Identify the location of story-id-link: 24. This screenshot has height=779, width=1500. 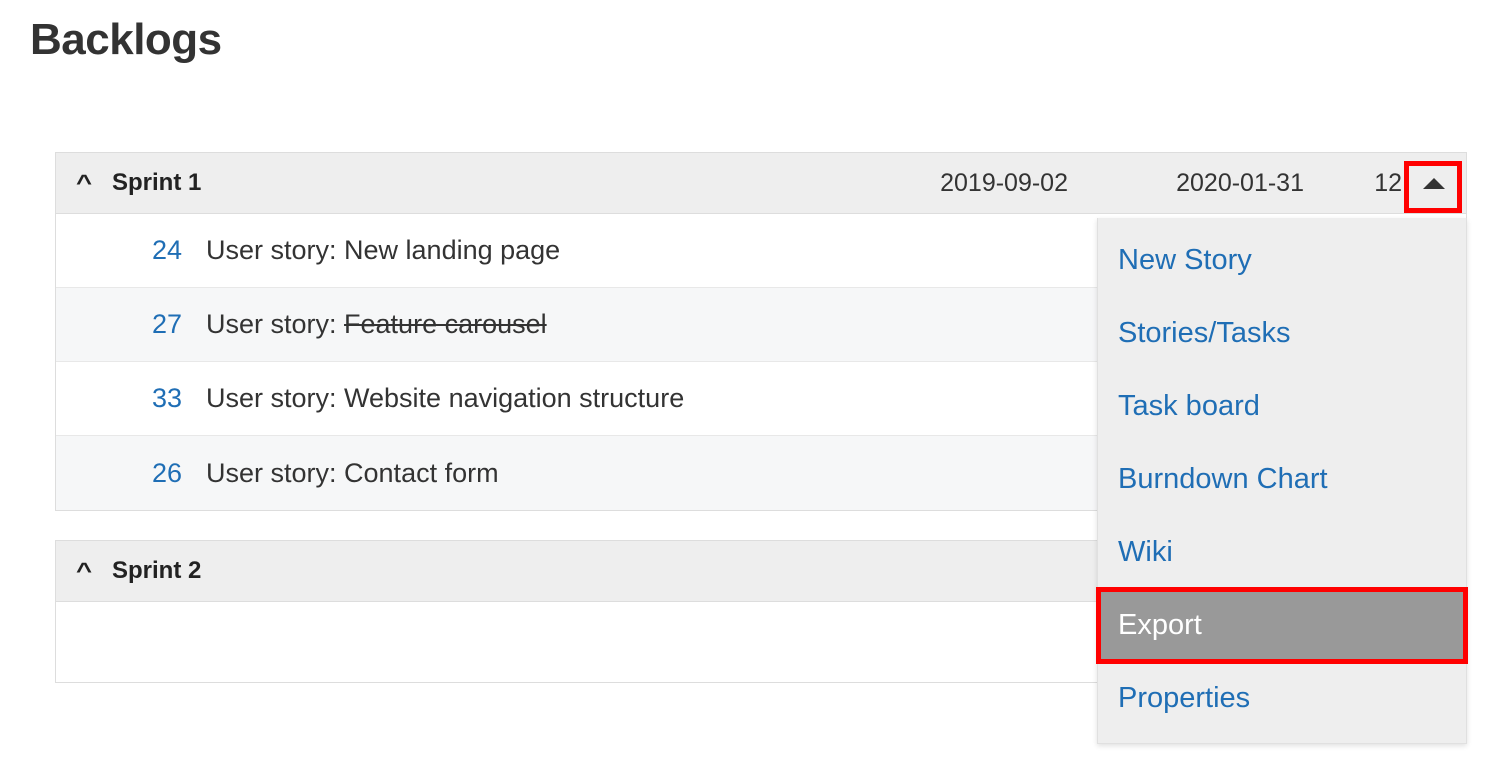
(131, 250).